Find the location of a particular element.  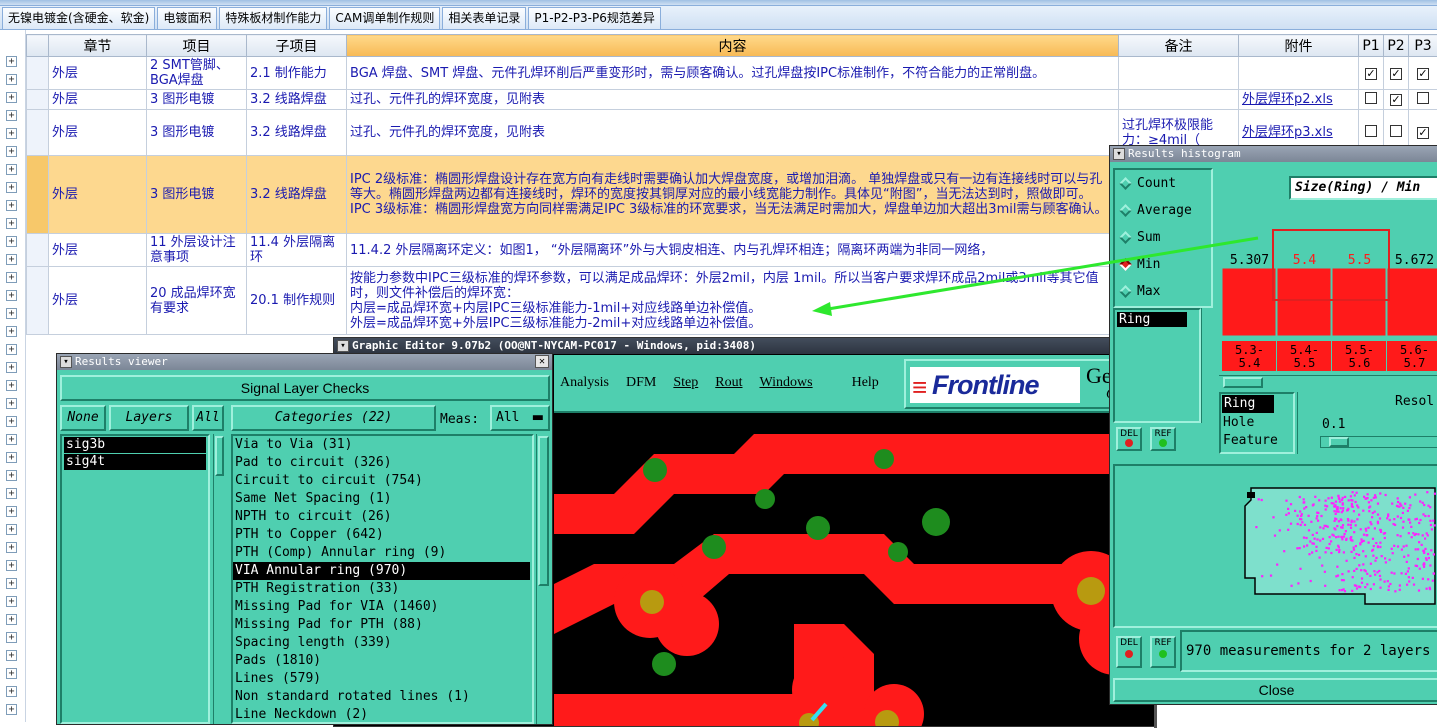

menu-rout: Rout is located at coordinates (728, 383).